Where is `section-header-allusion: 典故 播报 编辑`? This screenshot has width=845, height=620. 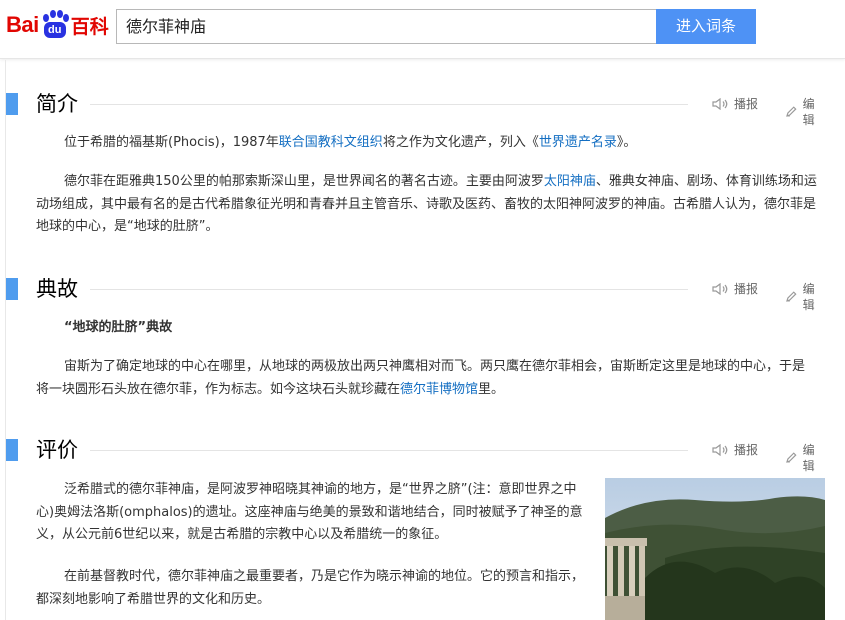 section-header-allusion: 典故 播报 编辑 is located at coordinates (416, 293).